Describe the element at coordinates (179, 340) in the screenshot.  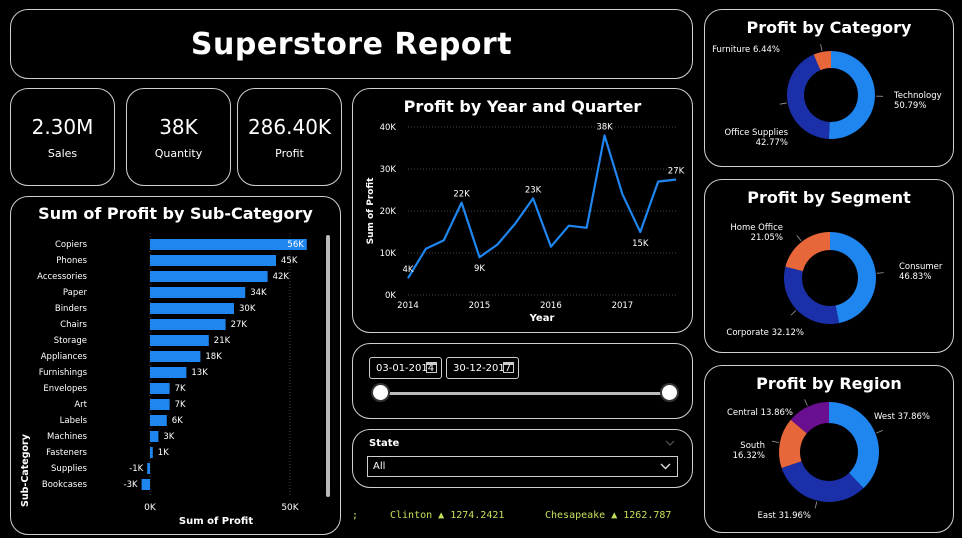
I see `bar-storage` at that location.